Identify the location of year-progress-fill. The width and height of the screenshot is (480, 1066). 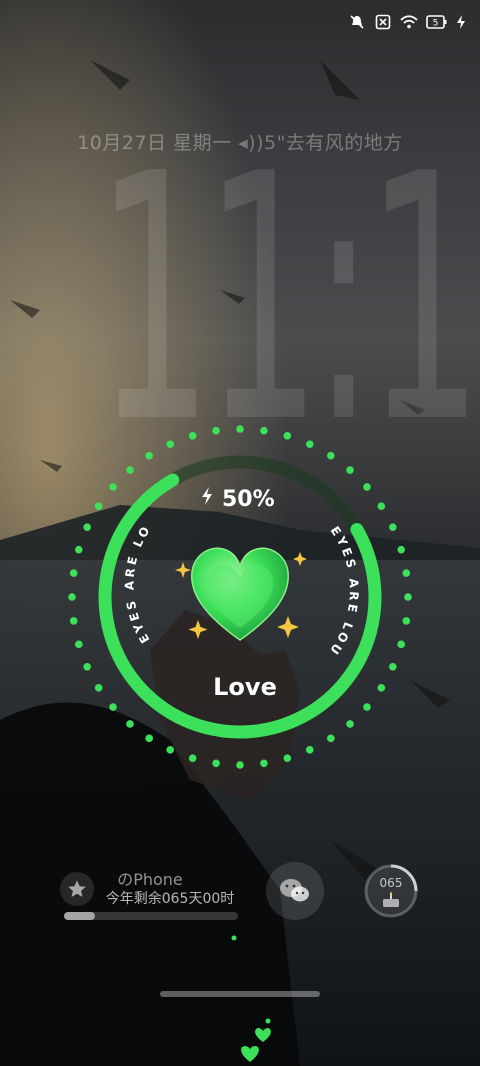
(80, 916).